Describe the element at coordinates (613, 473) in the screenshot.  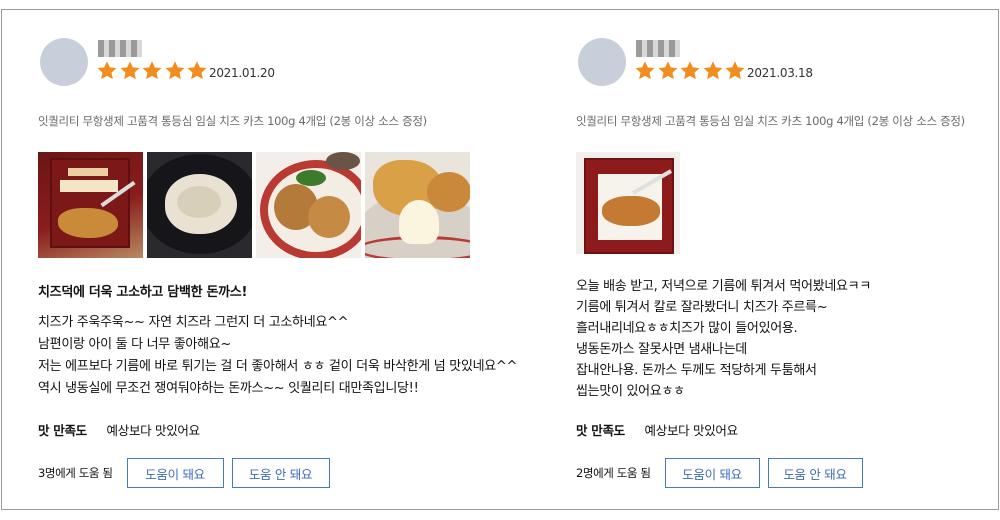
I see `helpful-count: 2명에게 도움 됨` at that location.